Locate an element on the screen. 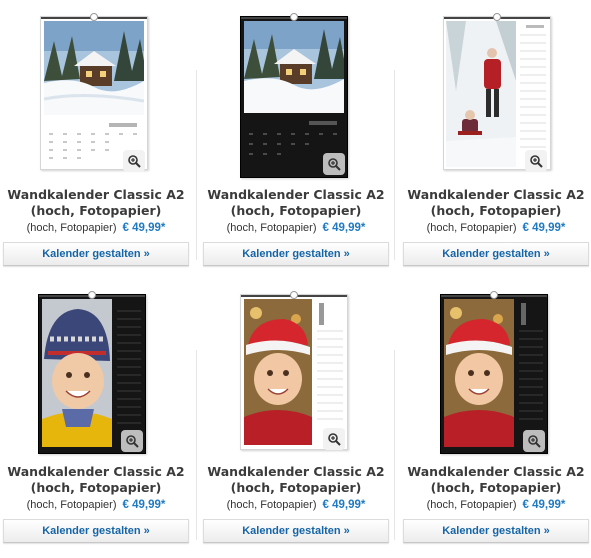  boy-hat-photo is located at coordinates (77, 373).